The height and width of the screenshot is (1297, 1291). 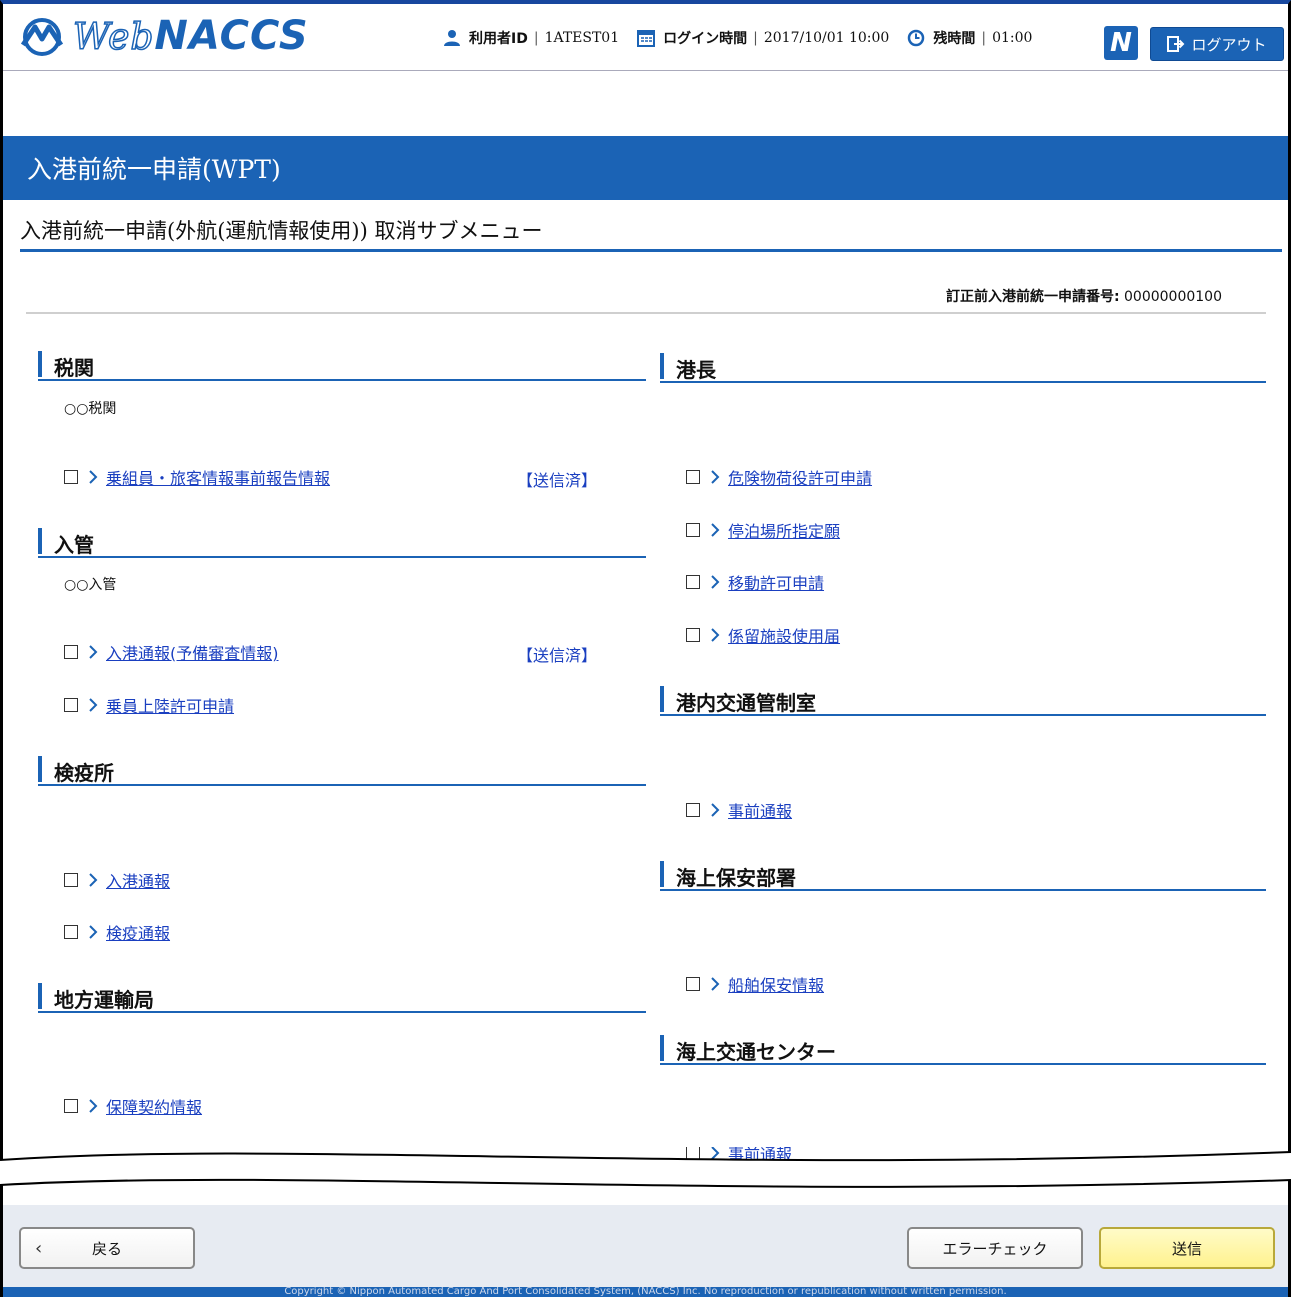 What do you see at coordinates (645, 168) in the screenshot?
I see `page-title: 入港前統一申請(WPT)` at bounding box center [645, 168].